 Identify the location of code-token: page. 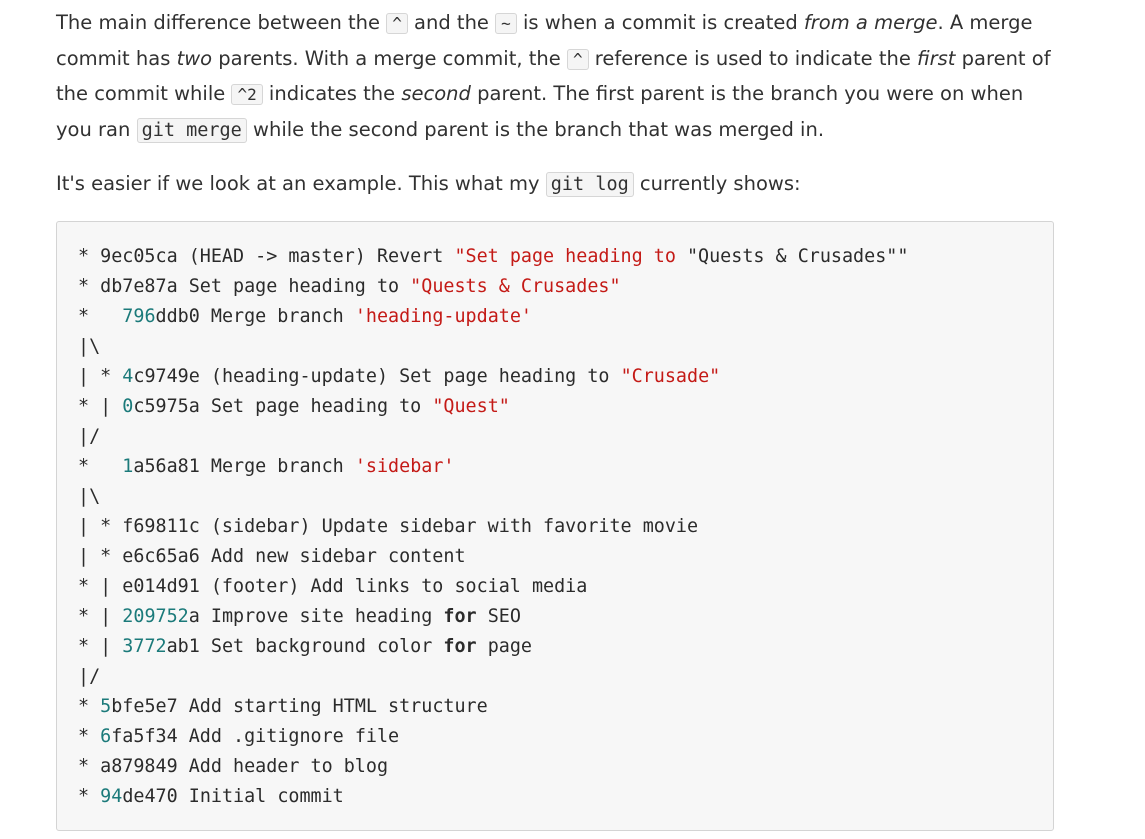
(504, 646).